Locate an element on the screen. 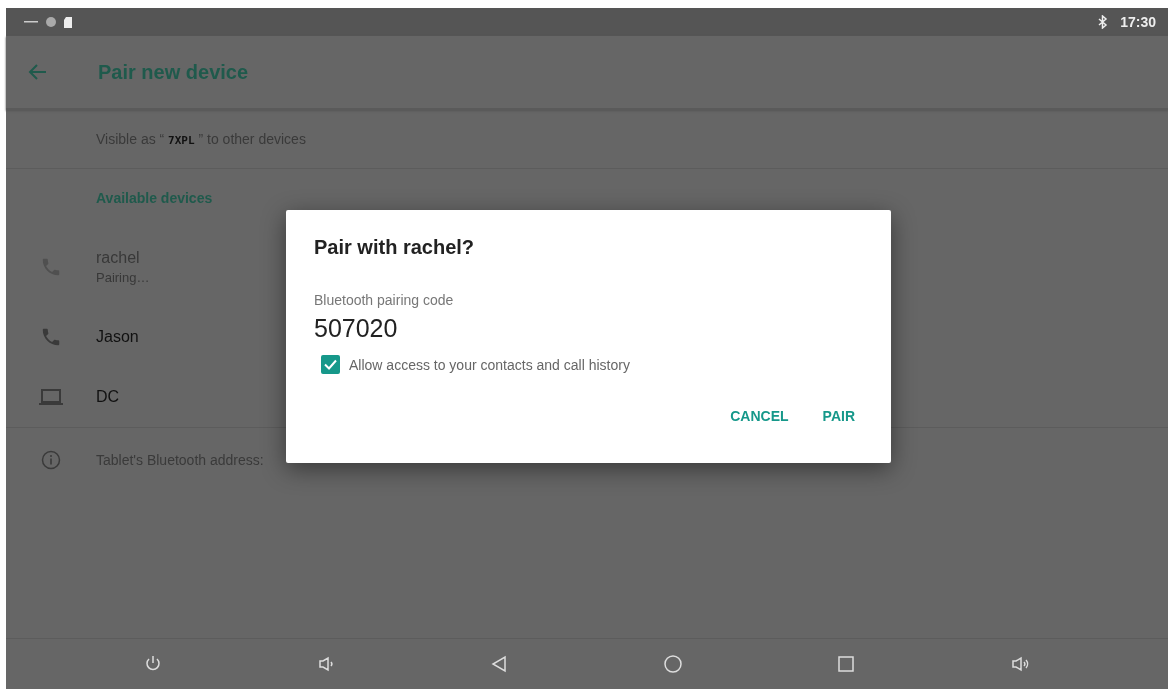  dialog-title: Pair with rachel? is located at coordinates (395, 247).